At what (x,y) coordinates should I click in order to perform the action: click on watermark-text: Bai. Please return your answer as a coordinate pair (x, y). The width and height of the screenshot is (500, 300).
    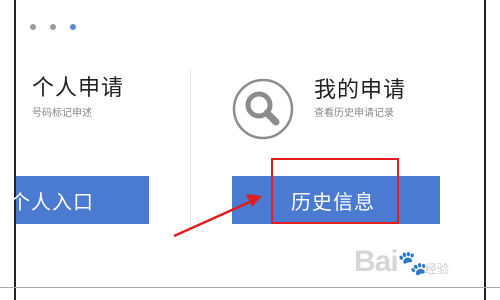
    Looking at the image, I should click on (376, 261).